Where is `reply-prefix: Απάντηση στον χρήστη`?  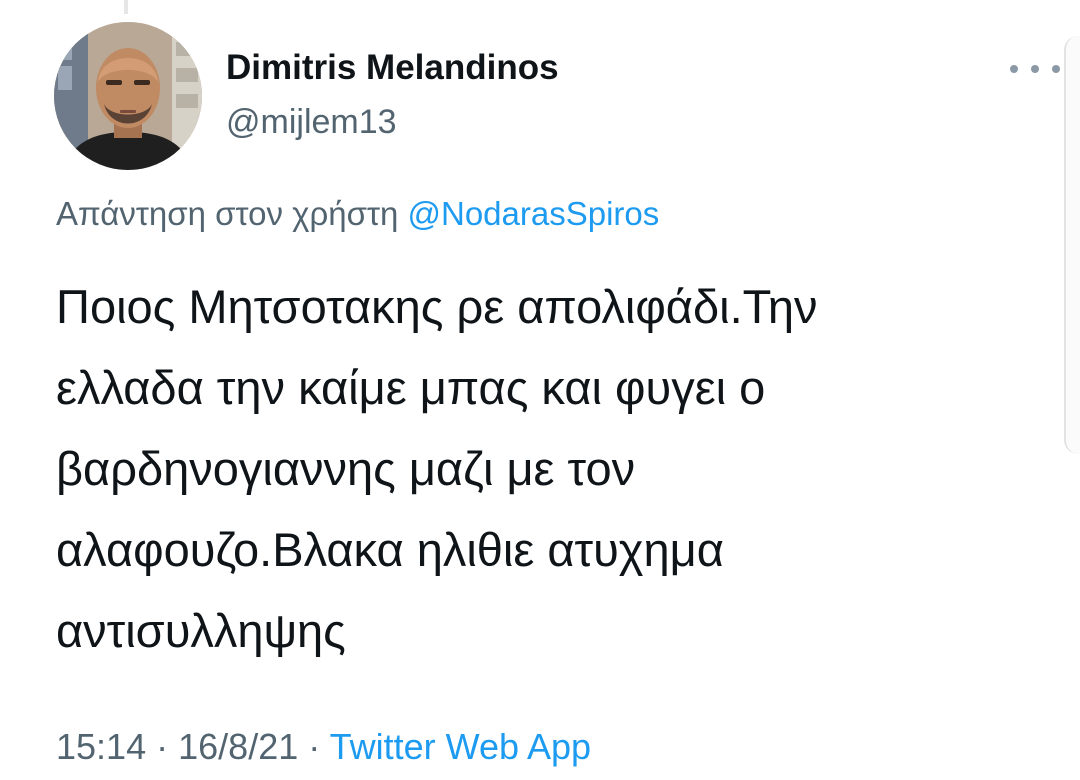
reply-prefix: Απάντηση στον χρήστη is located at coordinates (227, 213).